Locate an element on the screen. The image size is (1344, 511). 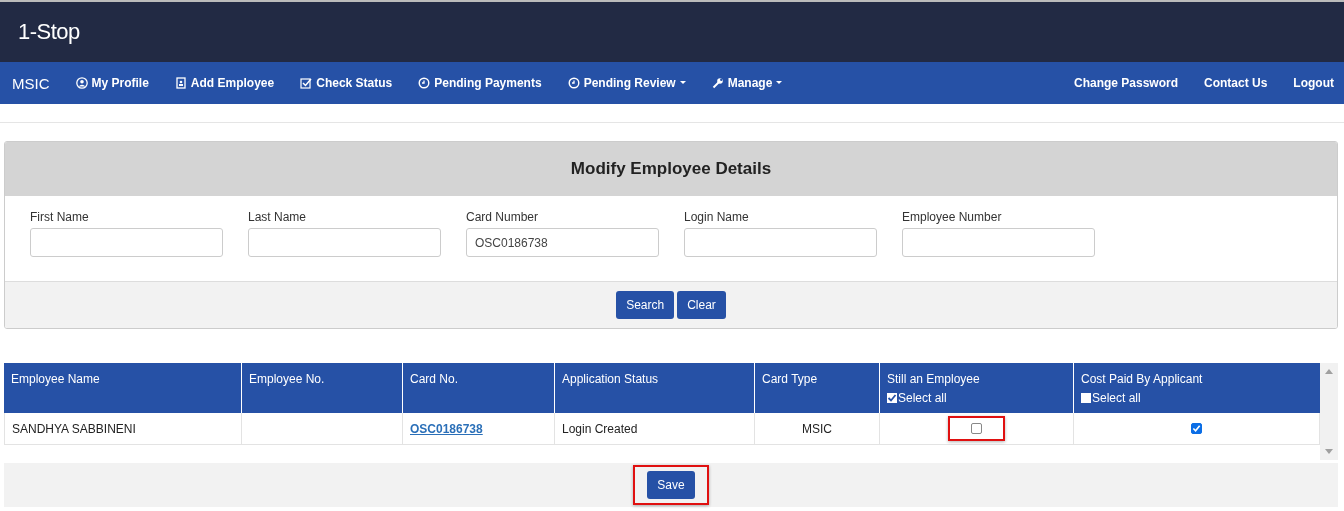
logo: 1-Stop is located at coordinates (49, 32).